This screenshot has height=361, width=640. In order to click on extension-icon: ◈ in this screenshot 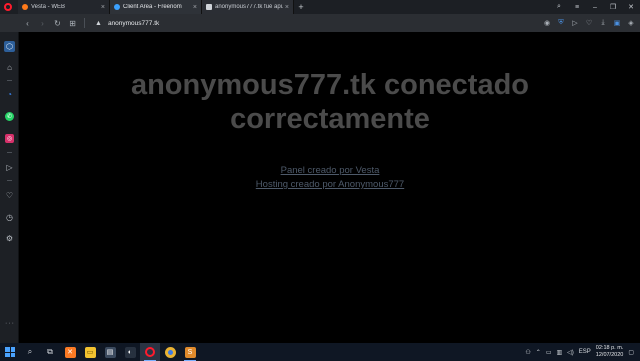, I will do `click(631, 23)`.